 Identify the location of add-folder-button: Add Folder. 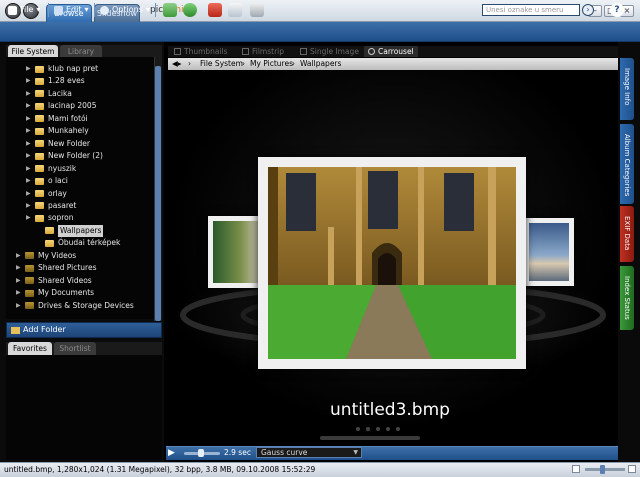
(84, 330).